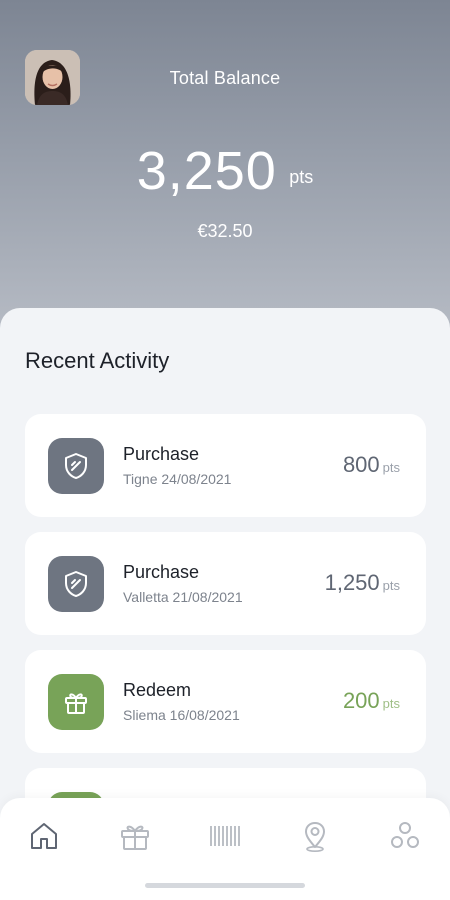 The image size is (450, 900). What do you see at coordinates (225, 583) in the screenshot?
I see `activity-card: Purchase Valletta 21/08/2021 1,250 pts` at bounding box center [225, 583].